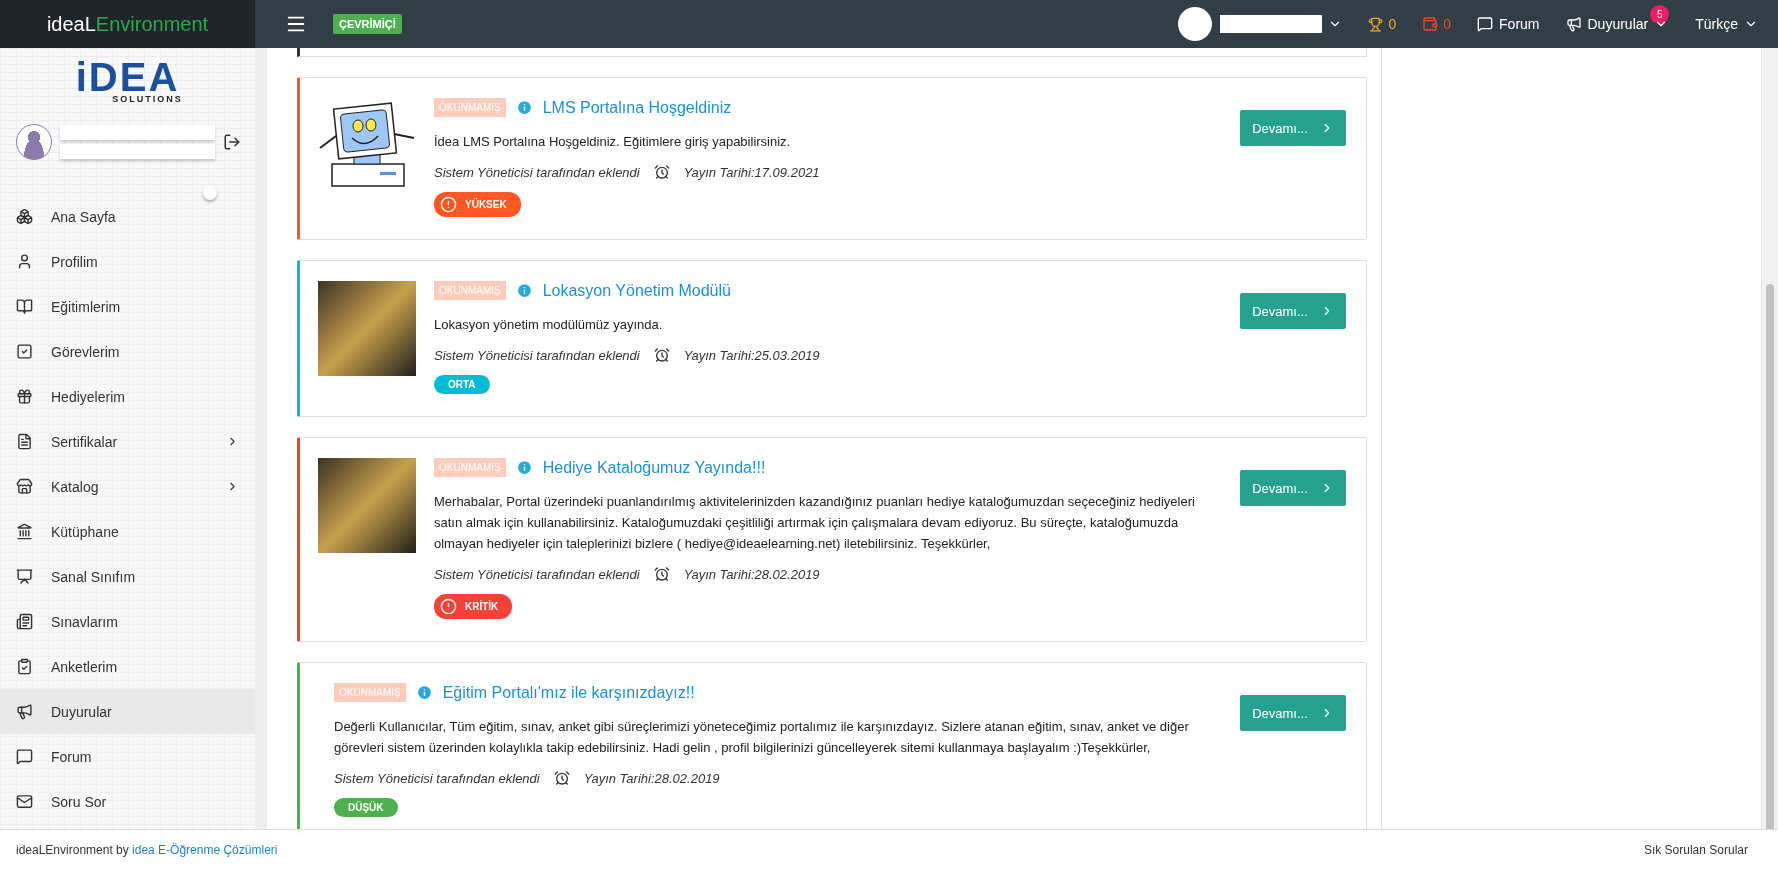  I want to click on gift-icon, so click(24, 396).